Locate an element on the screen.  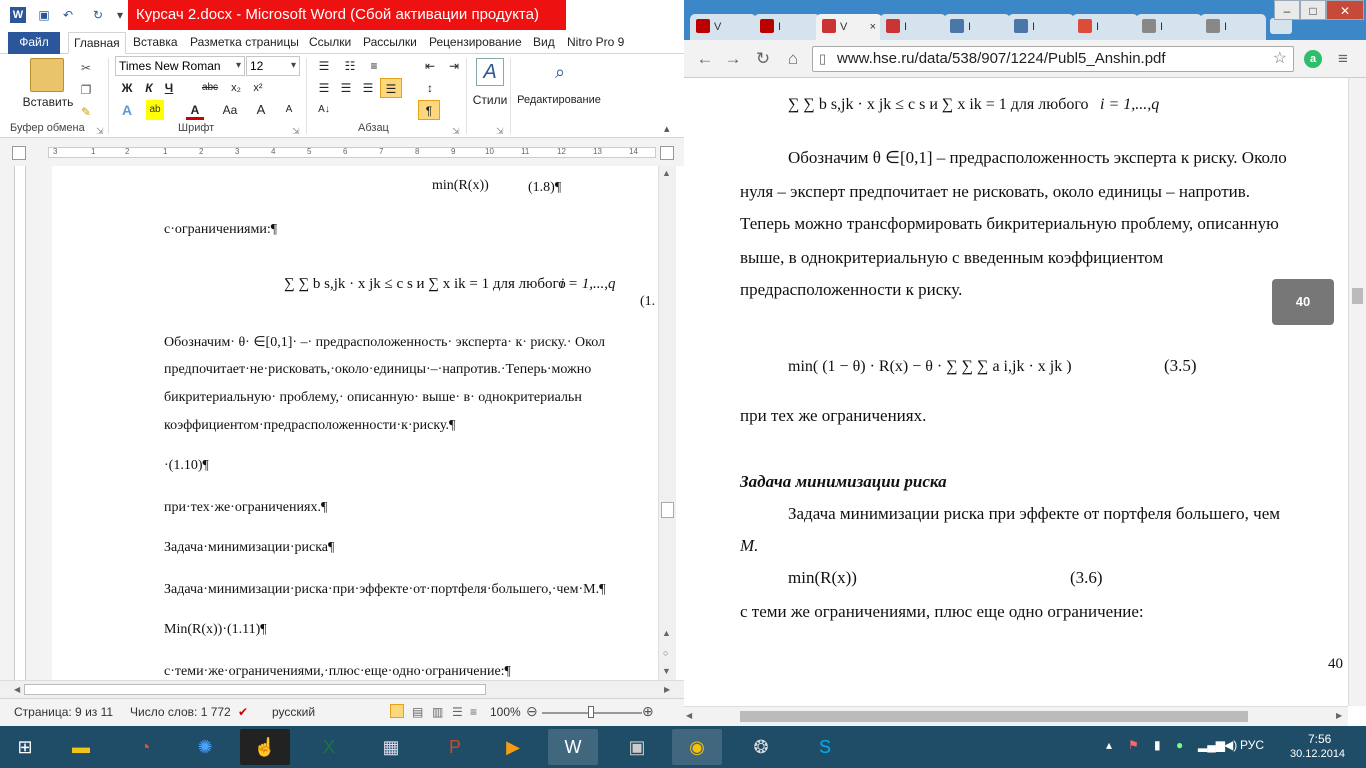
bold-button: Ж is located at coordinates (127, 88).